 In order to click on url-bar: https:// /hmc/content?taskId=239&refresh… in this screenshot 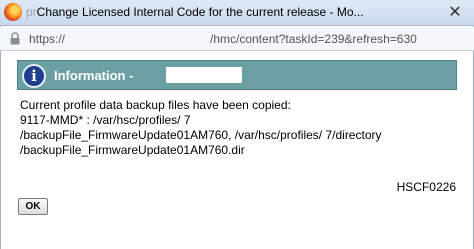, I will do `click(237, 39)`.